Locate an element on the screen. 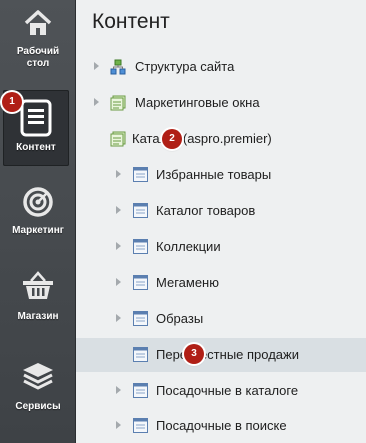 This screenshot has height=443, width=366. tree-item-product-catalog: Каталог товаров is located at coordinates (221, 211).